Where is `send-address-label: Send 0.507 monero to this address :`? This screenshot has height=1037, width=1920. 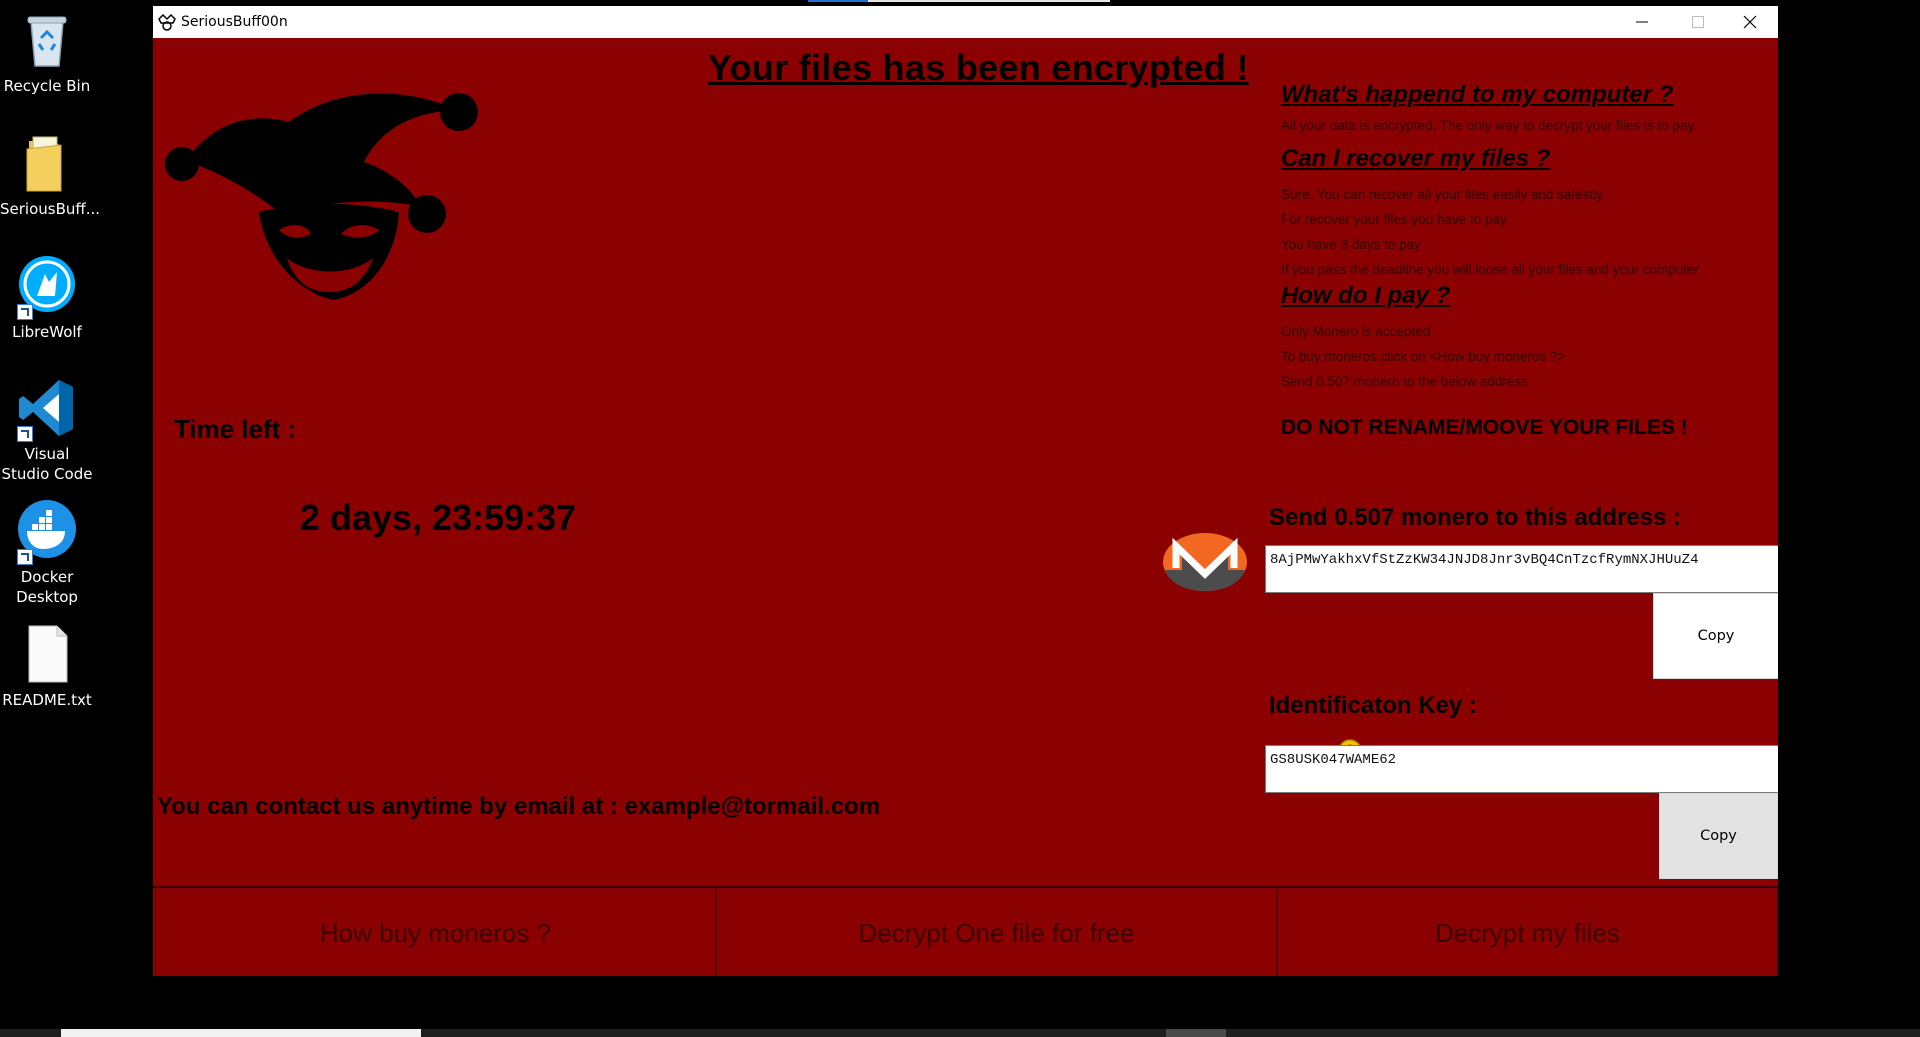 send-address-label: Send 0.507 monero to this address : is located at coordinates (1475, 517).